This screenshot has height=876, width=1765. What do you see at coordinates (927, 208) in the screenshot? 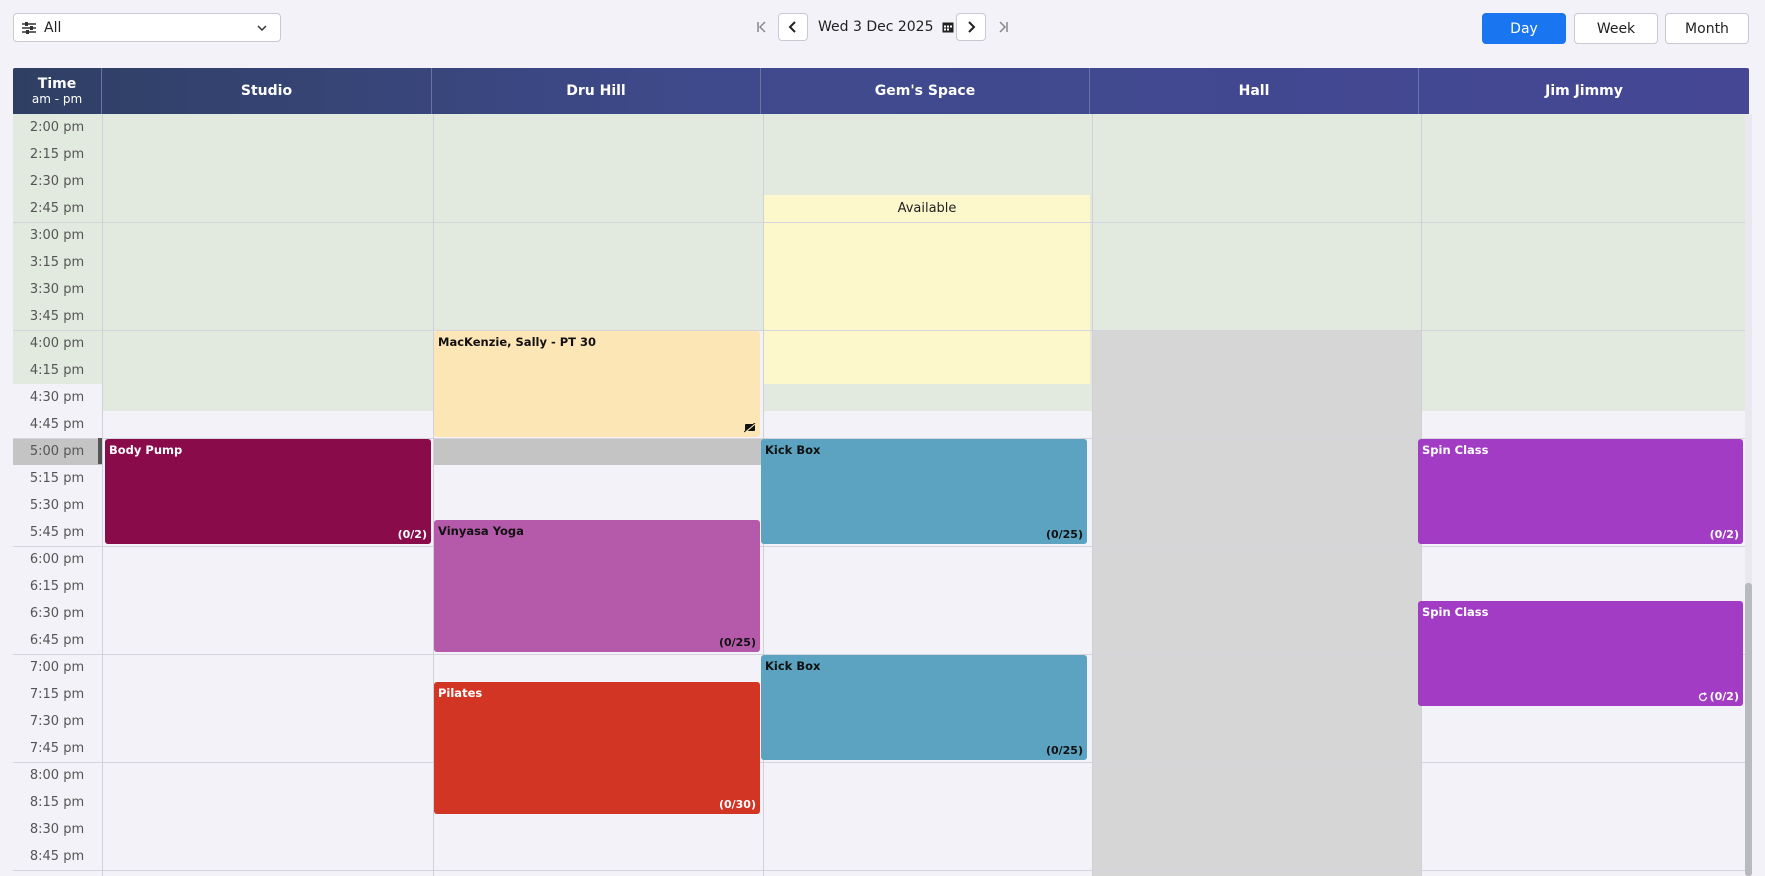
I see `available-label: Available` at bounding box center [927, 208].